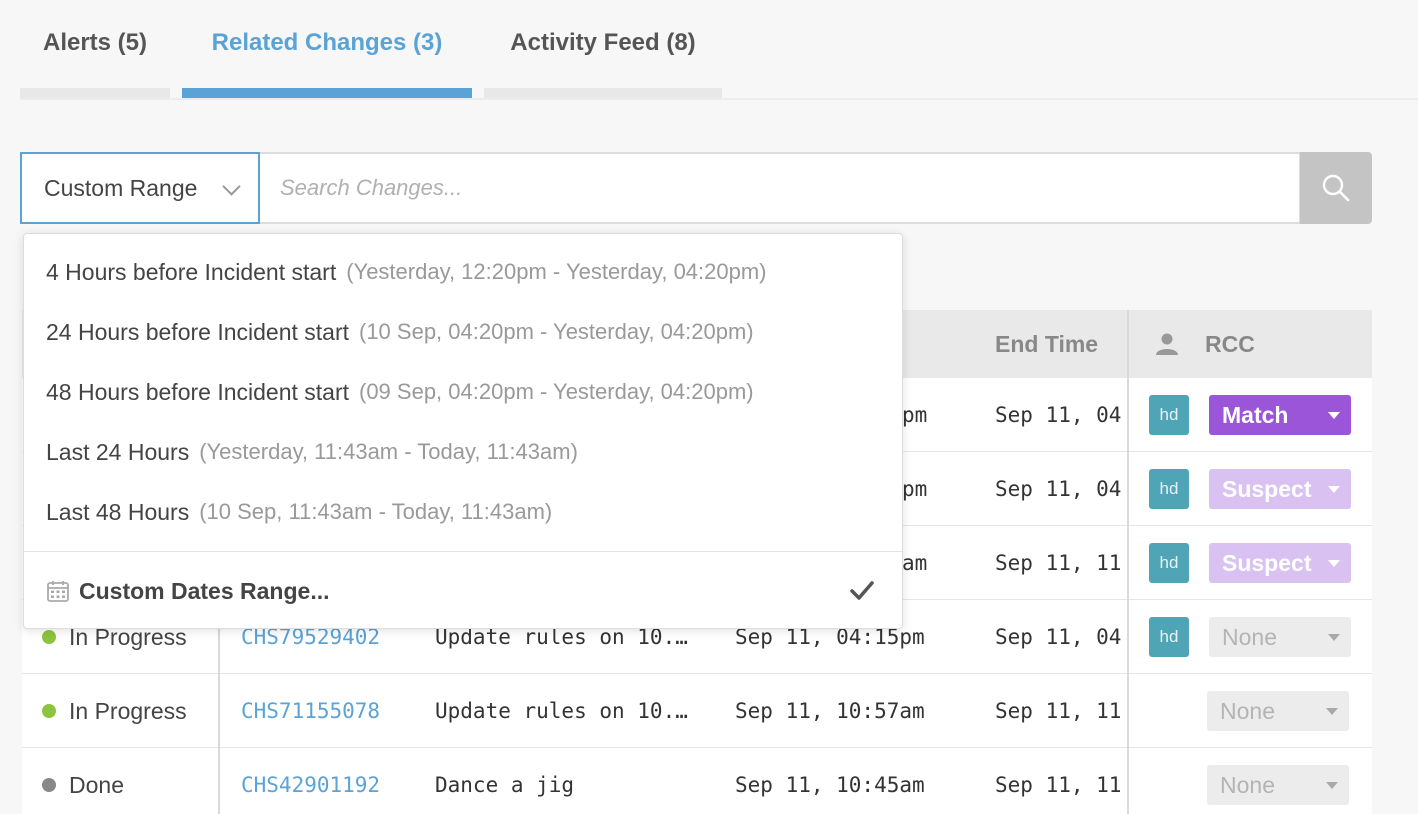 The height and width of the screenshot is (814, 1418). What do you see at coordinates (121, 187) in the screenshot?
I see `range-select-label: Custom Range` at bounding box center [121, 187].